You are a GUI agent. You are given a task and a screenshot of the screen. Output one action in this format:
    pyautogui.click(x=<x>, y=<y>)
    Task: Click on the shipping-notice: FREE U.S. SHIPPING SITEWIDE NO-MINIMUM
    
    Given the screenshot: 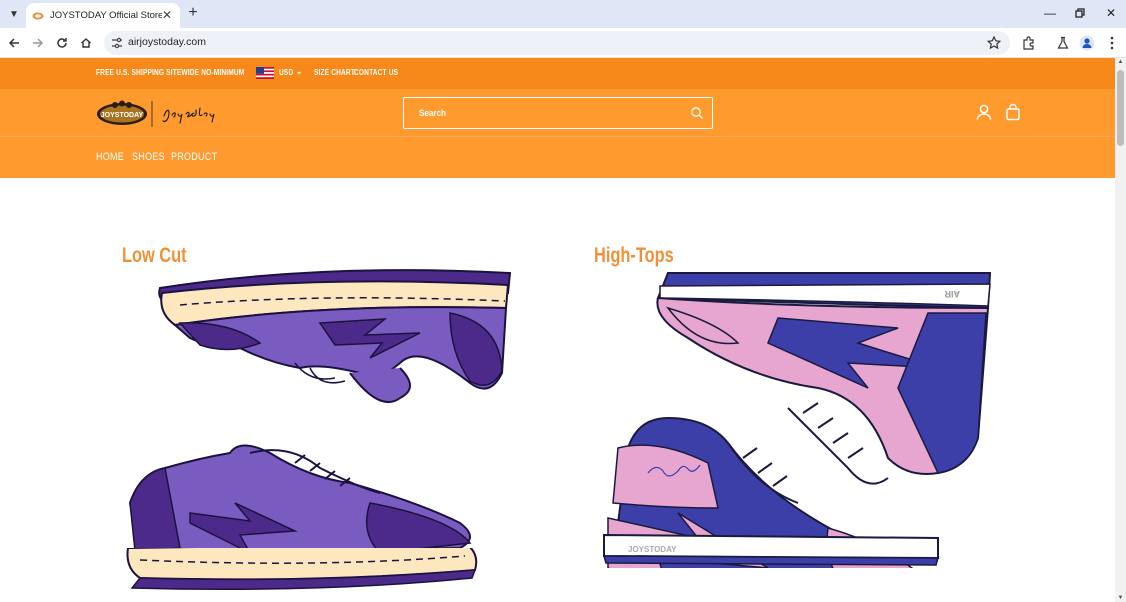 What is the action you would take?
    pyautogui.click(x=170, y=72)
    